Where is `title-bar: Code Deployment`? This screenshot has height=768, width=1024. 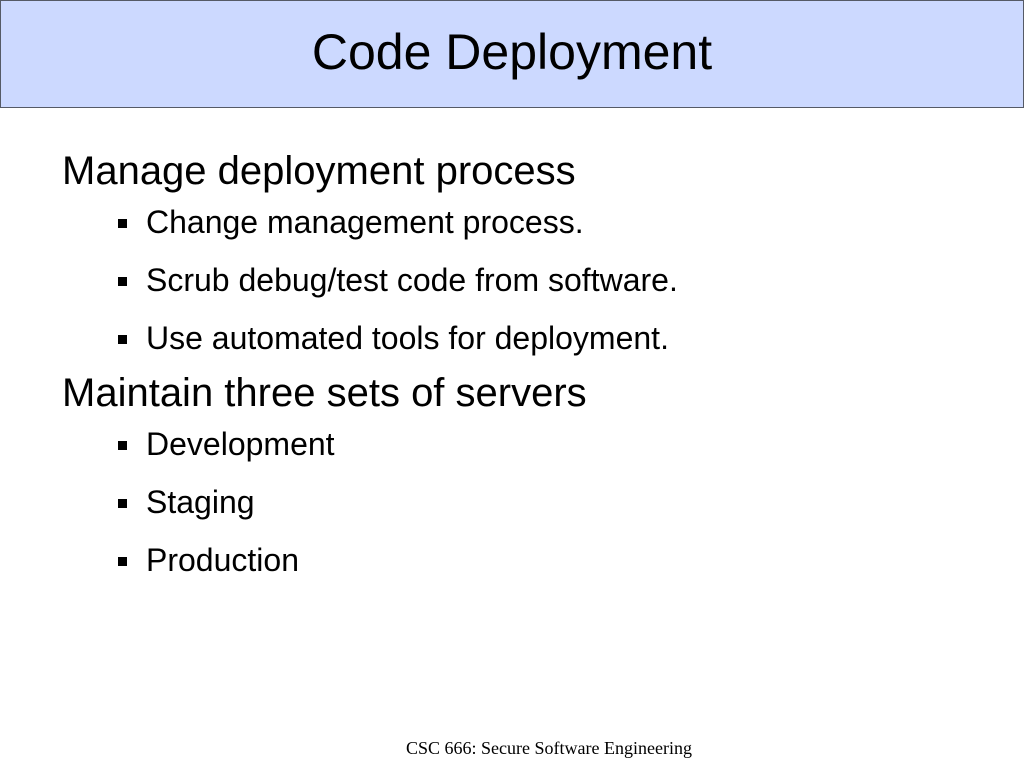
title-bar: Code Deployment is located at coordinates (512, 54).